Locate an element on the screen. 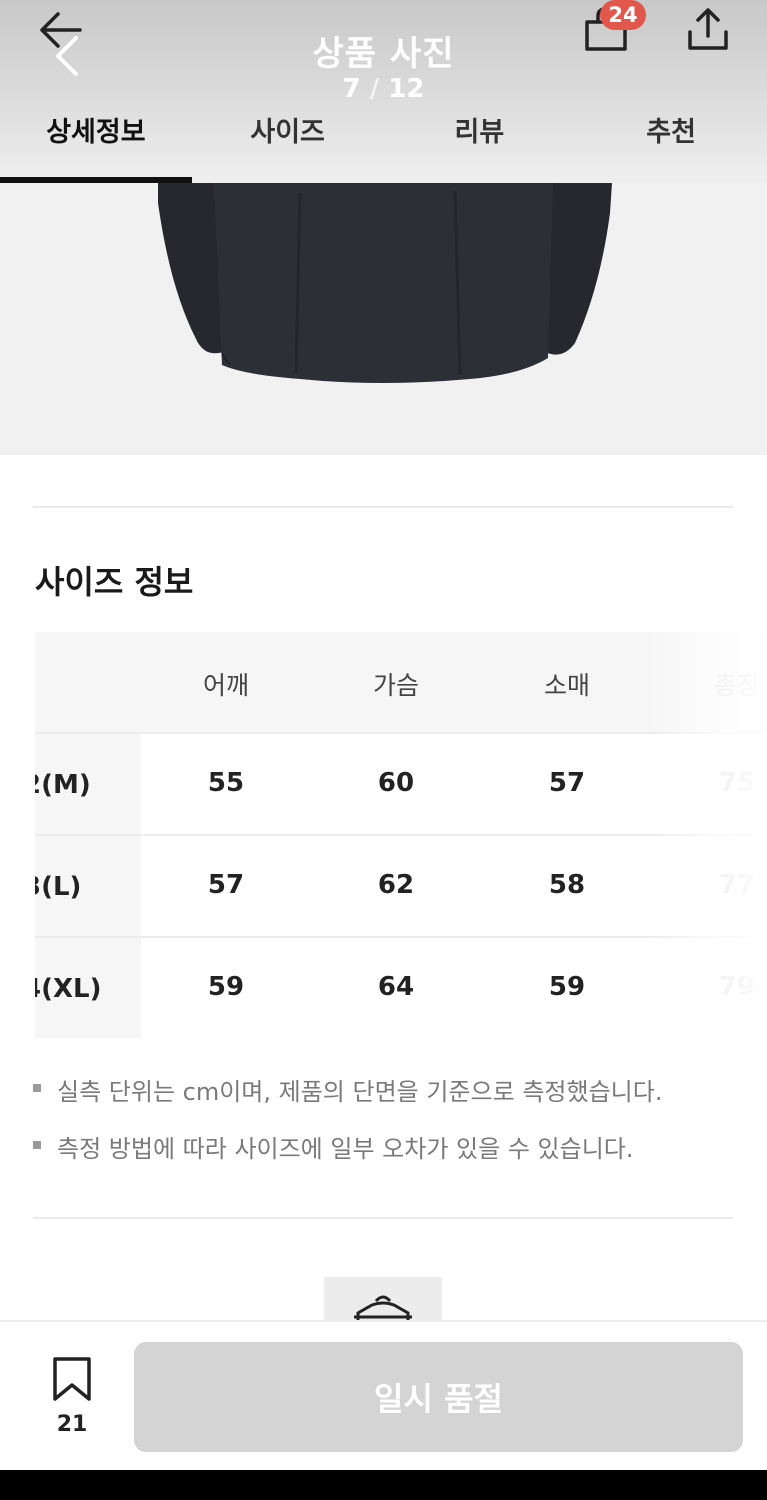 Image resolution: width=767 pixels, height=1500 pixels. bookmark-button: 21 is located at coordinates (72, 1396).